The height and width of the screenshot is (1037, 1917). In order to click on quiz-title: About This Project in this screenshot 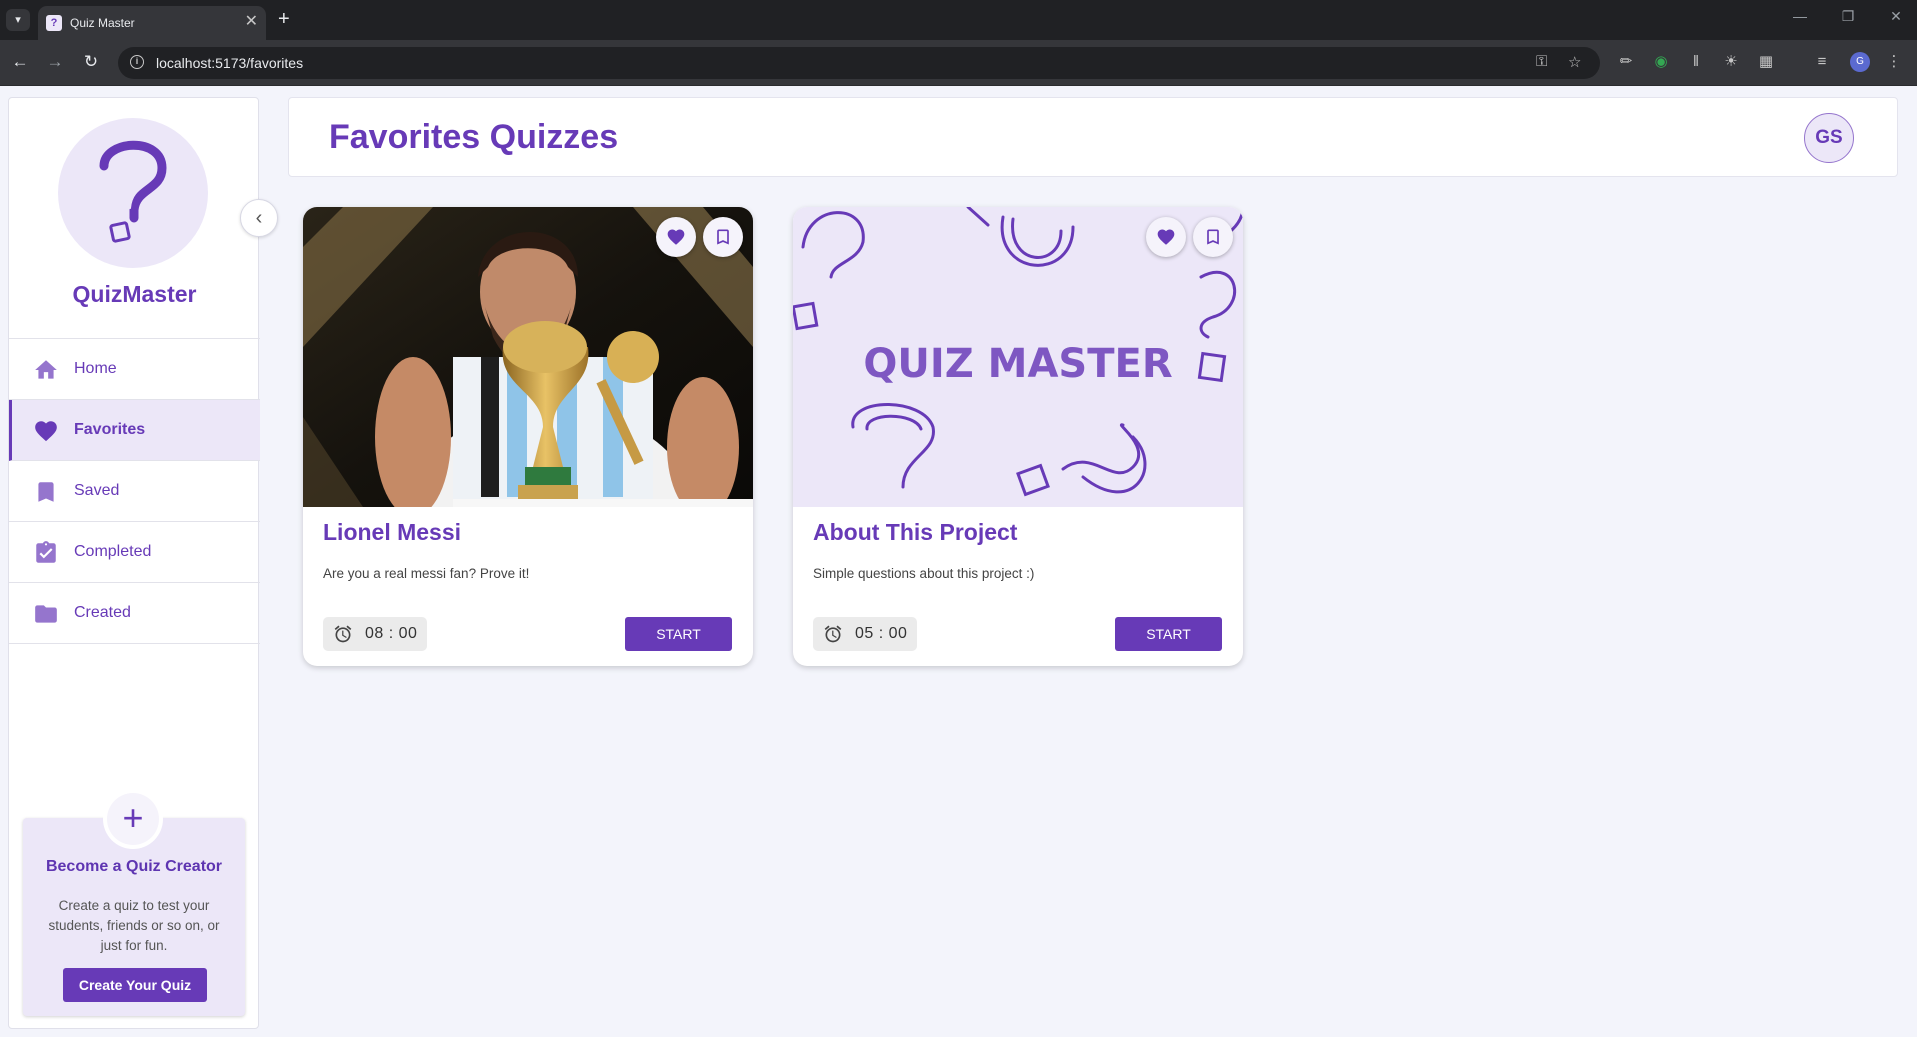, I will do `click(915, 532)`.